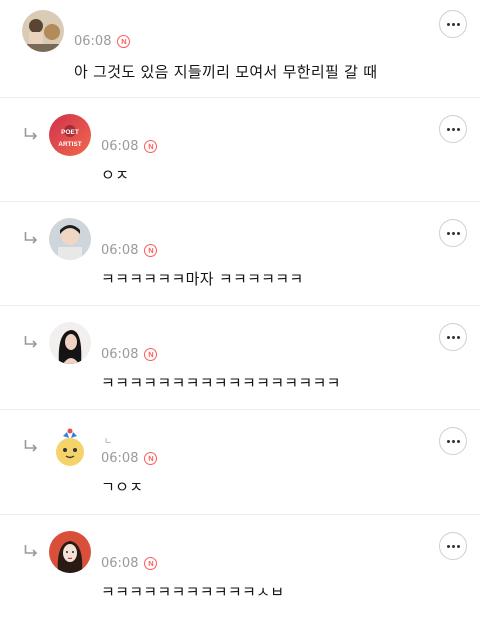 Image resolution: width=480 pixels, height=620 pixels. Describe the element at coordinates (221, 383) in the screenshot. I see `comment-text: ㅋㅋㅋㅋㅋㅋㅋㅋㅋㅋㅋㅋㅋㅋㅋㅋㅋ` at that location.